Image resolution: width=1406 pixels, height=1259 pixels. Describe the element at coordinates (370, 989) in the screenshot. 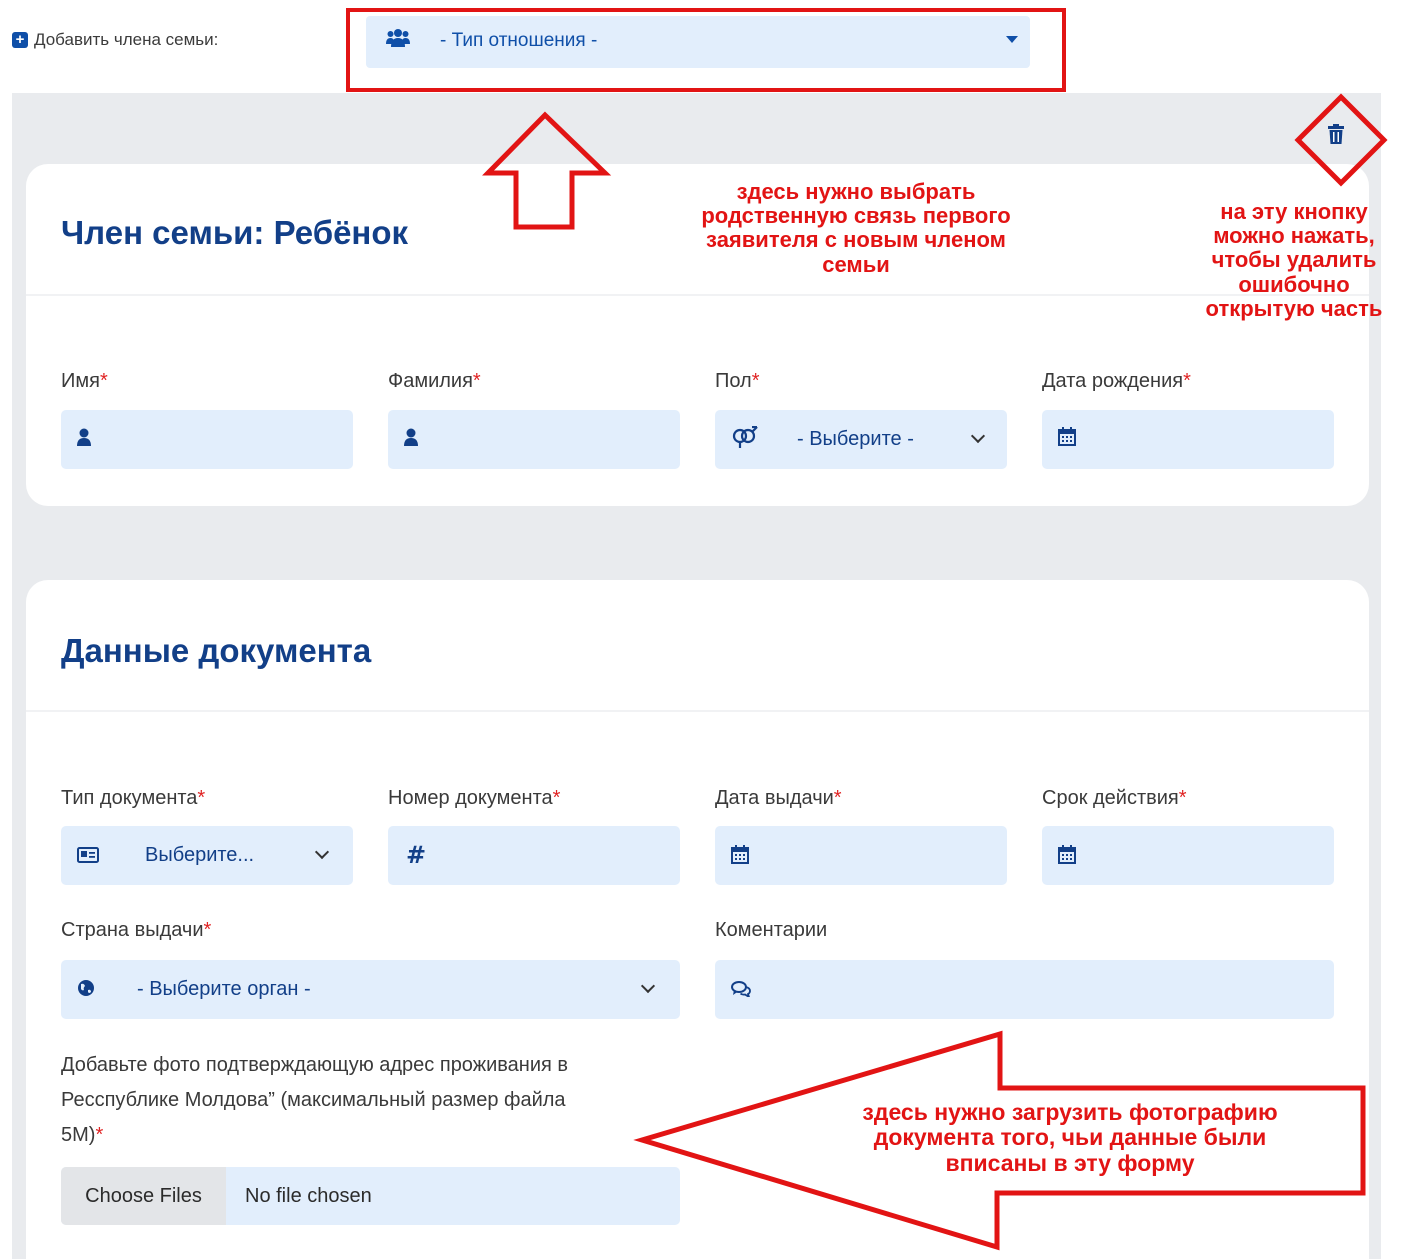

I see `country-select: - Выберите орган -` at that location.